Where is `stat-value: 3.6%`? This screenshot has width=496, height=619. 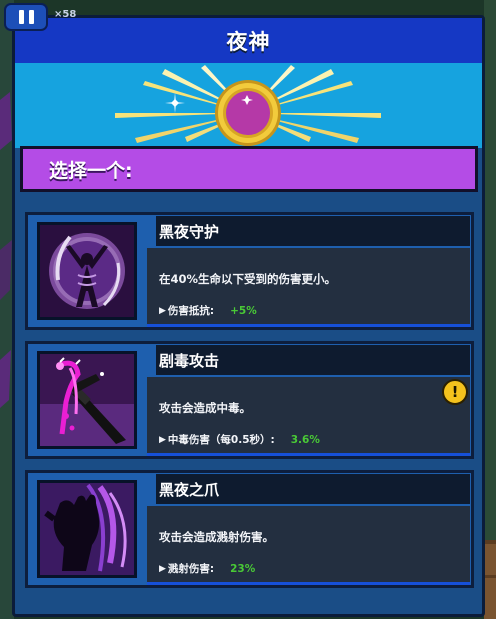 stat-value: 3.6% is located at coordinates (305, 439).